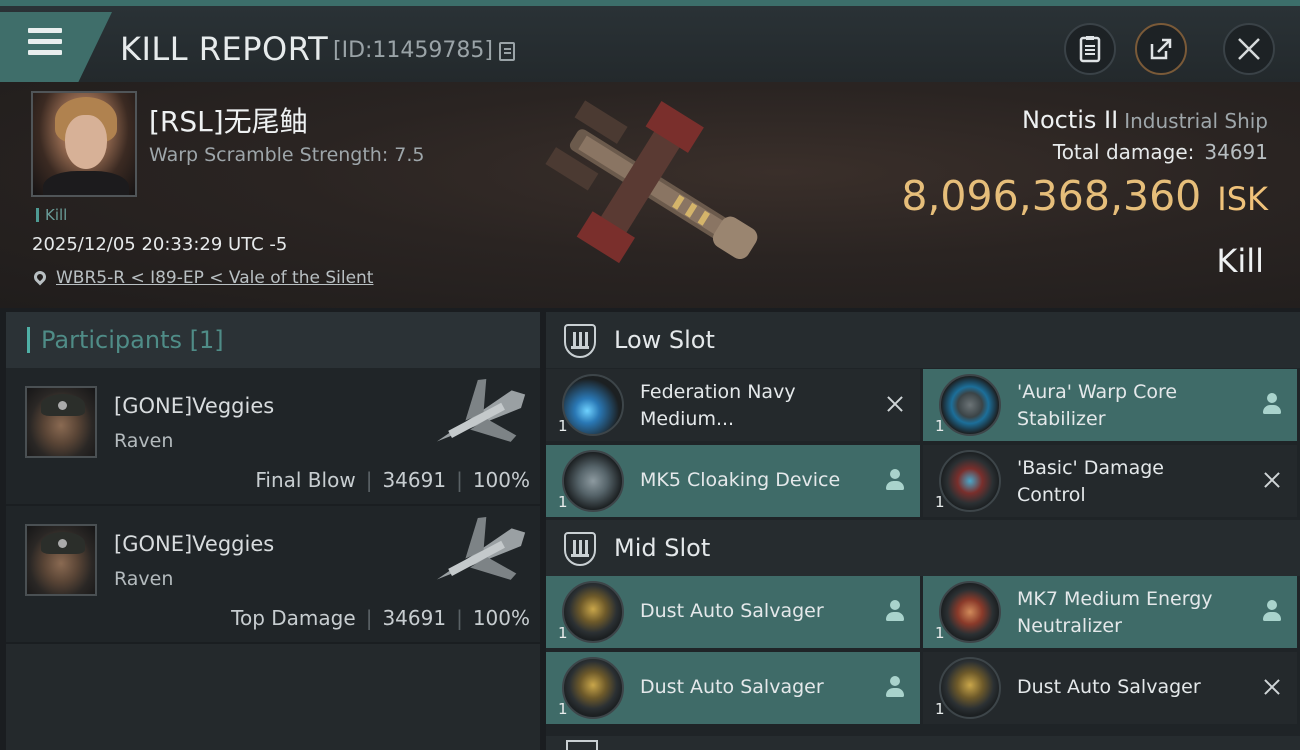  Describe the element at coordinates (51, 215) in the screenshot. I see `kill-tag: Kill` at that location.